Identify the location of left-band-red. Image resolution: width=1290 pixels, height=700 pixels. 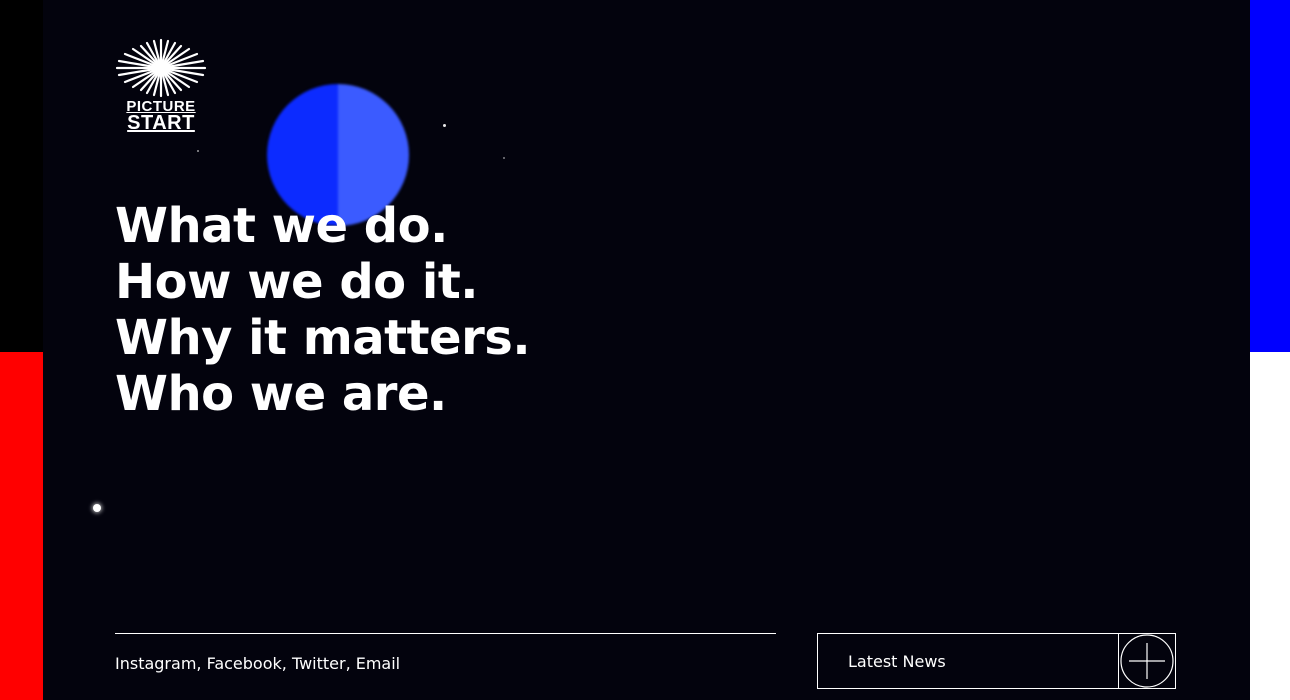
(21, 526).